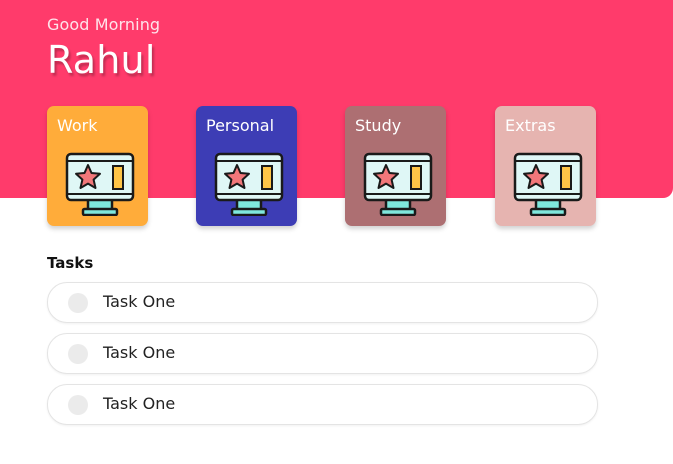 Image resolution: width=673 pixels, height=464 pixels. I want to click on category-card-extras: Extras, so click(545, 166).